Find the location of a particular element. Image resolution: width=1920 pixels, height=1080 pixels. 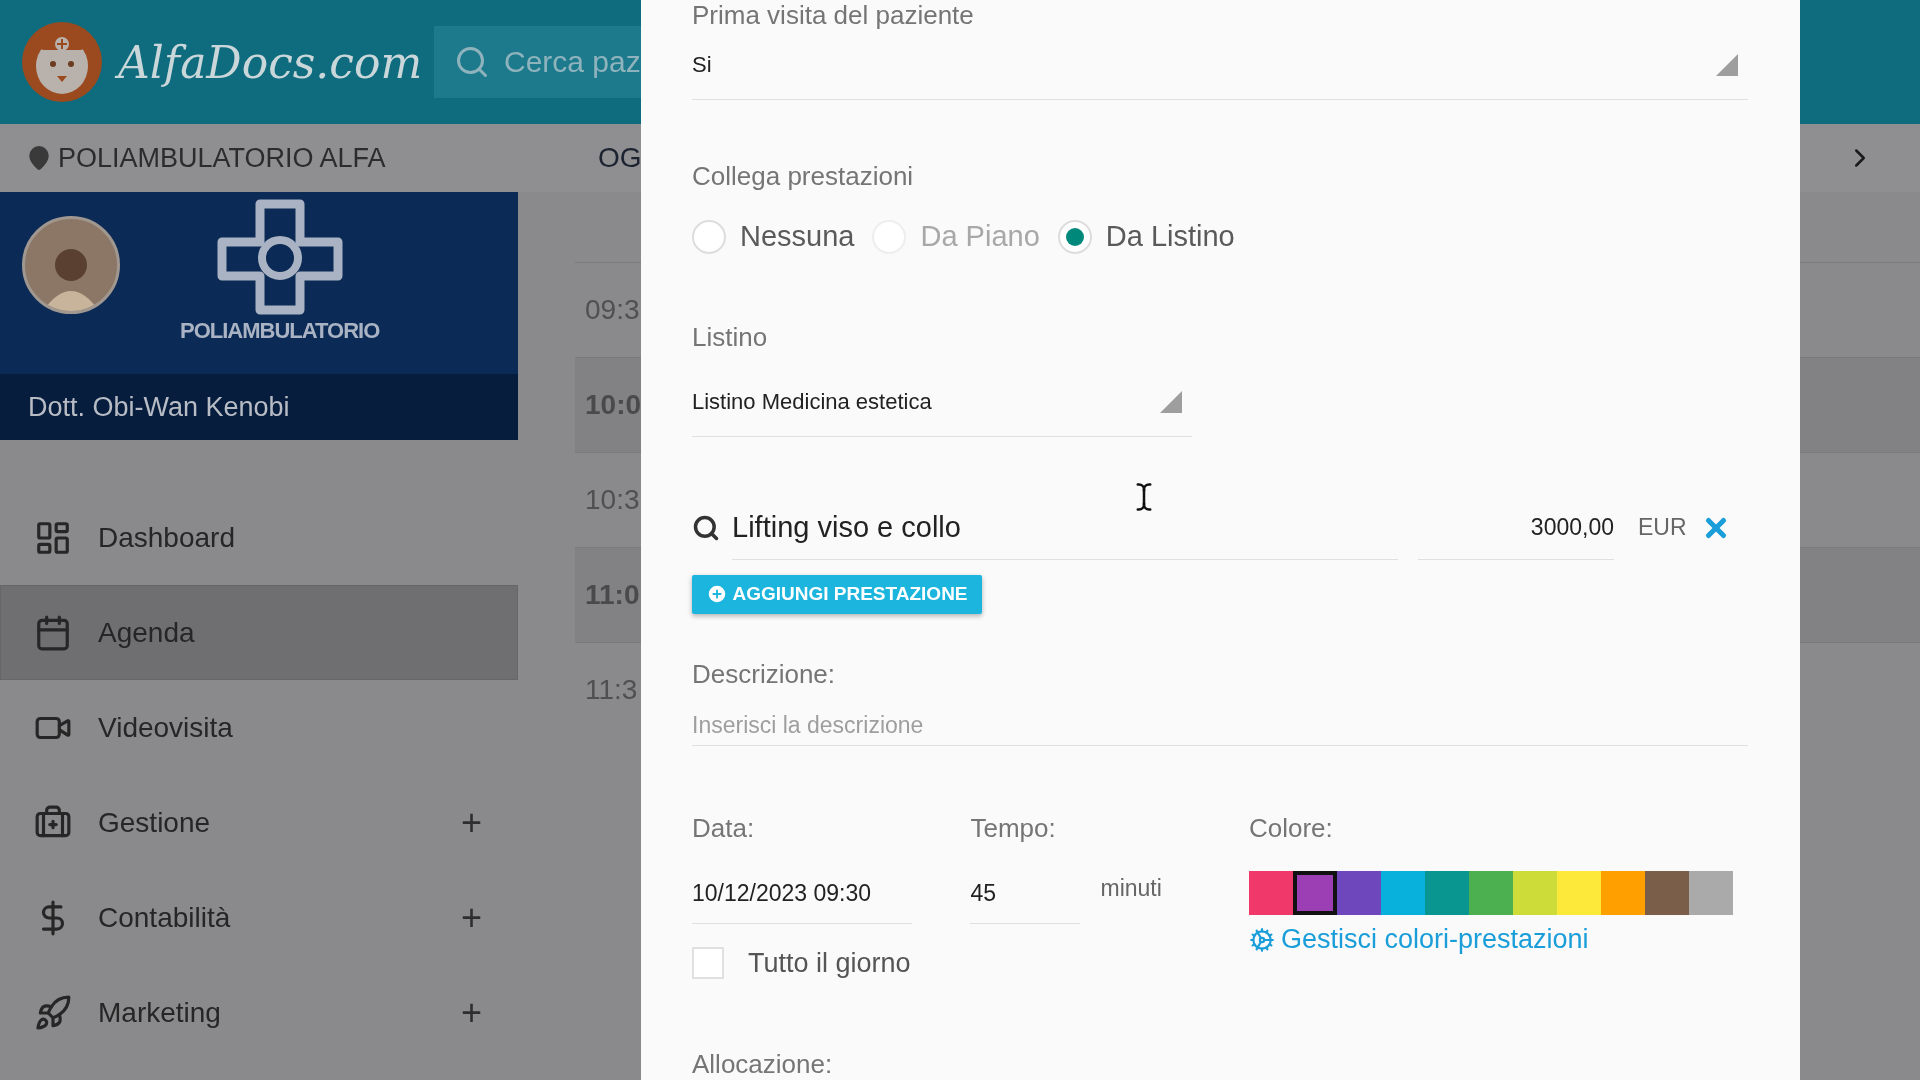

radio-label: Nessuna is located at coordinates (797, 237).